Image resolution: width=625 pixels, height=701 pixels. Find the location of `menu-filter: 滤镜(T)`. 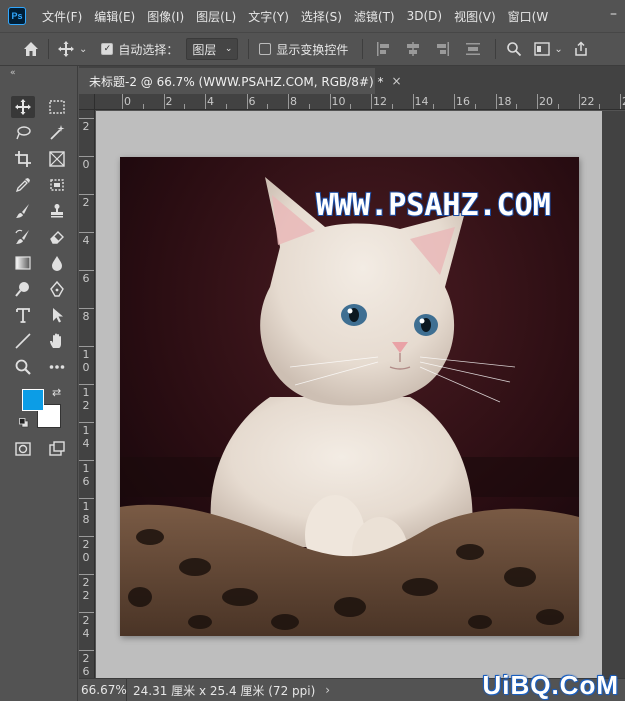

menu-filter: 滤镜(T) is located at coordinates (374, 16).